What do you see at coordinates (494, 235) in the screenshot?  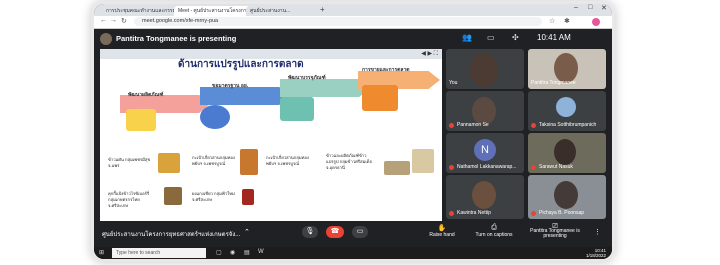 I see `captions-label: Turn on captions` at bounding box center [494, 235].